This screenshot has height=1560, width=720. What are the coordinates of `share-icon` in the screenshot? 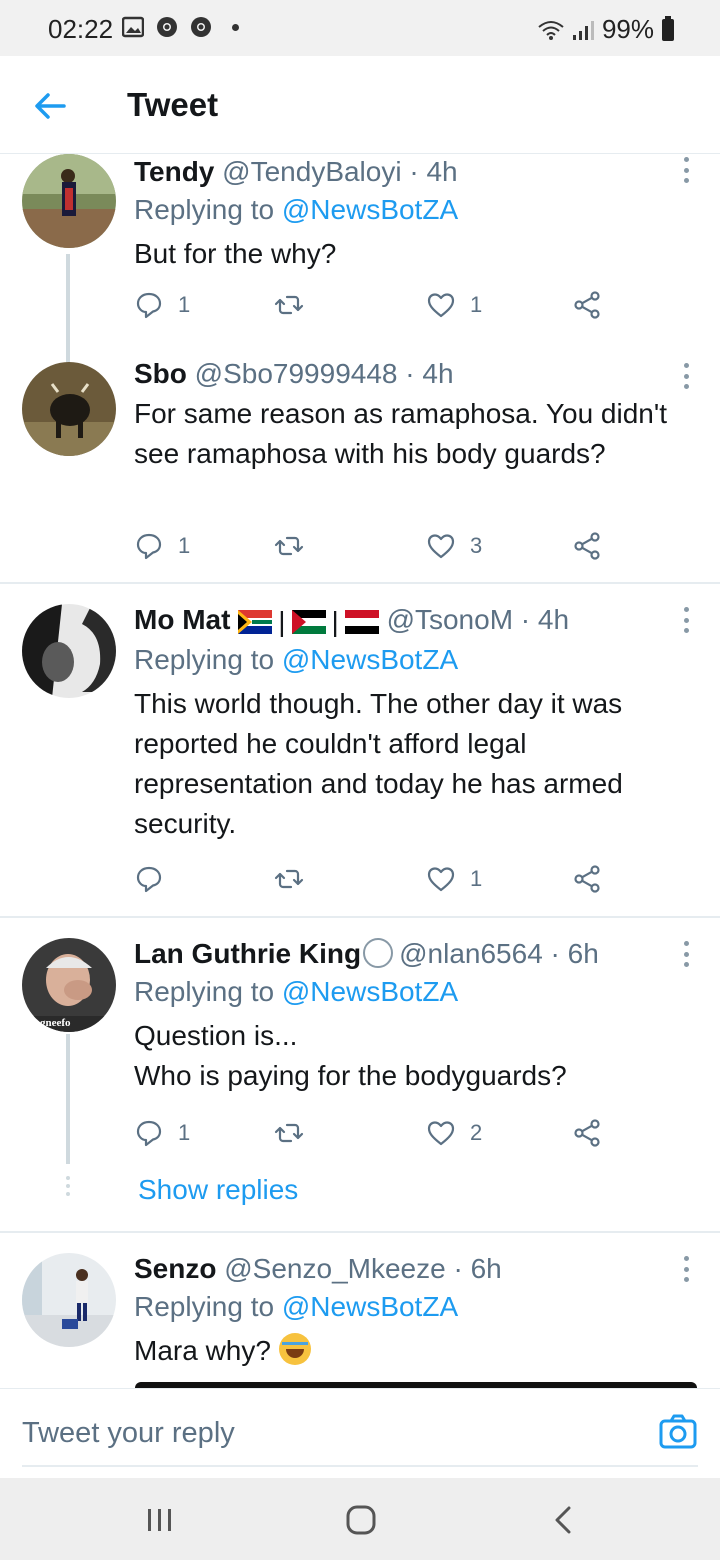 It's located at (587, 1133).